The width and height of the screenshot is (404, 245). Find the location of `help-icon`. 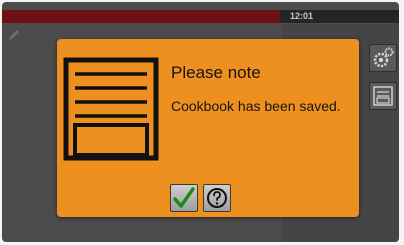

help-icon is located at coordinates (217, 198).